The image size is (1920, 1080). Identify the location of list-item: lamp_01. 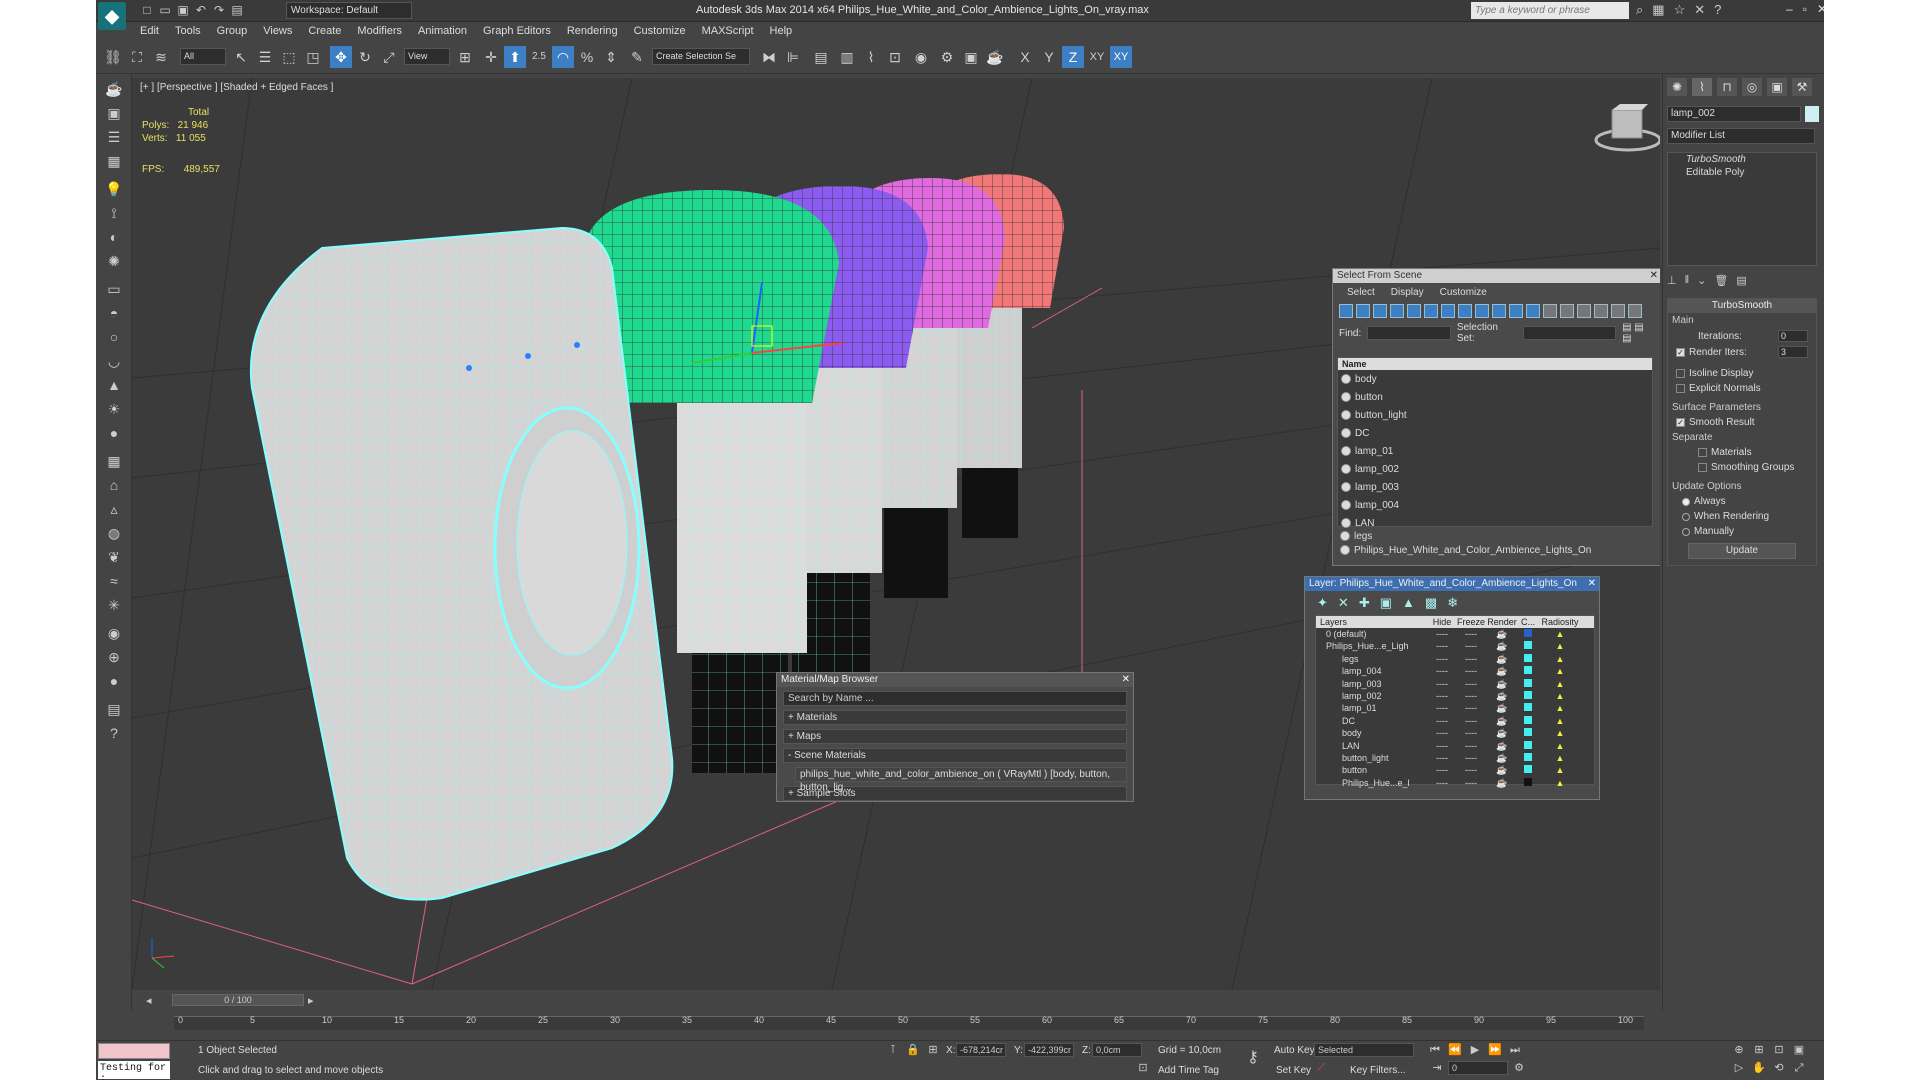
(1495, 451).